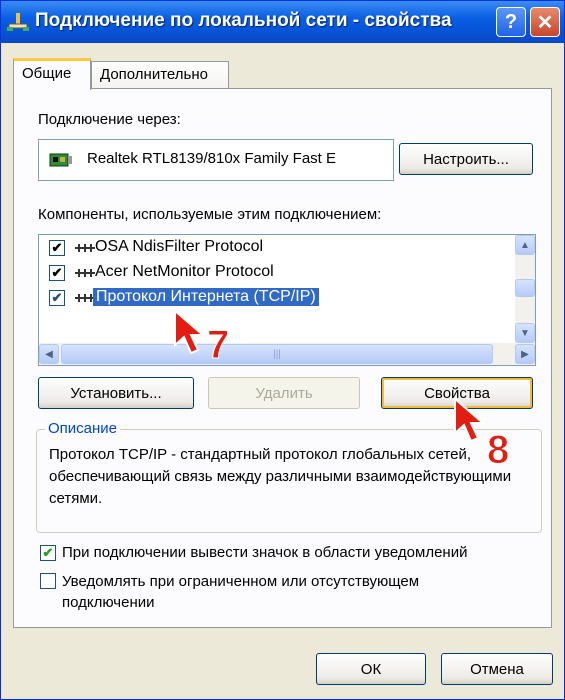 This screenshot has height=700, width=565. I want to click on help-button: ?, so click(511, 22).